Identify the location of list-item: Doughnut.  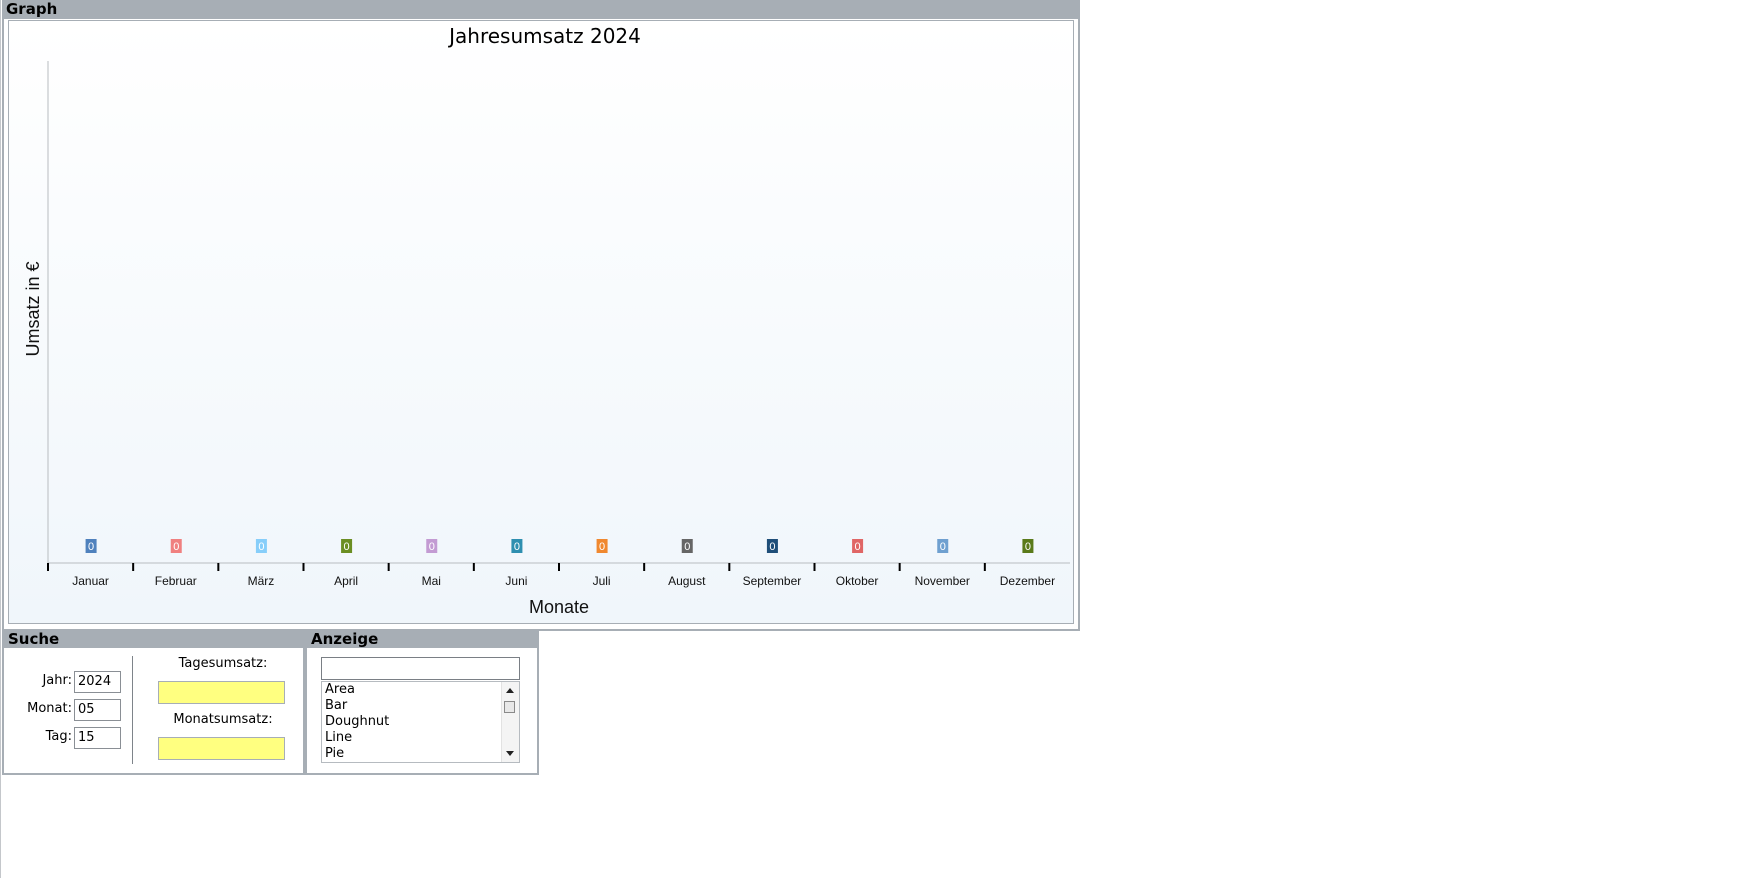
(420, 722).